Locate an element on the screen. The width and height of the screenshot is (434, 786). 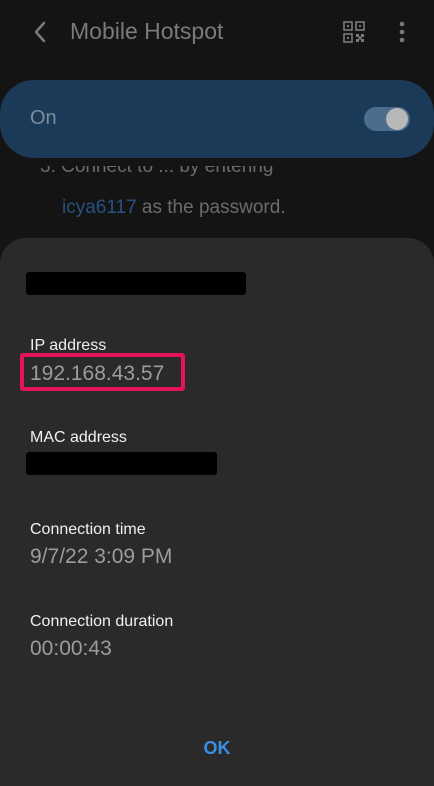
redacted-device-name is located at coordinates (136, 283).